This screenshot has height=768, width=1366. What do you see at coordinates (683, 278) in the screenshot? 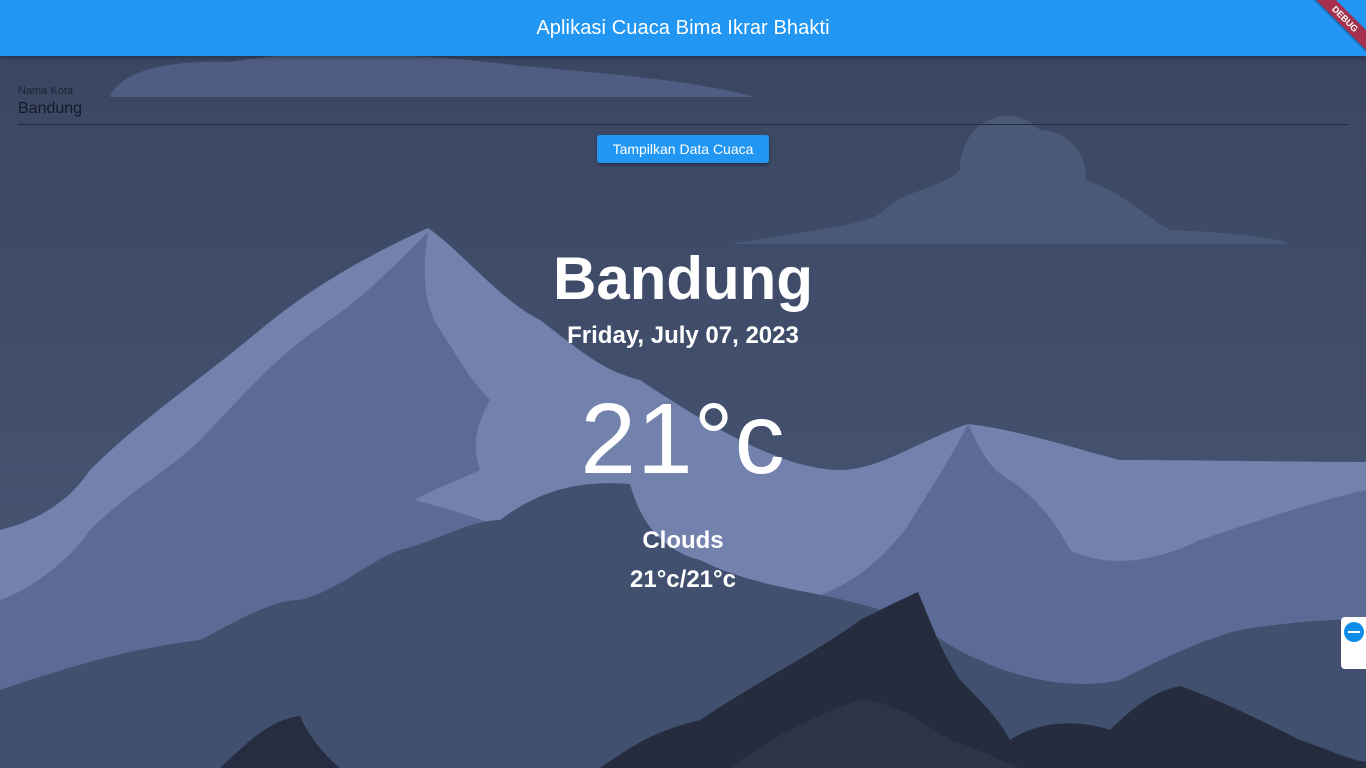
I see `city-title: Bandung` at bounding box center [683, 278].